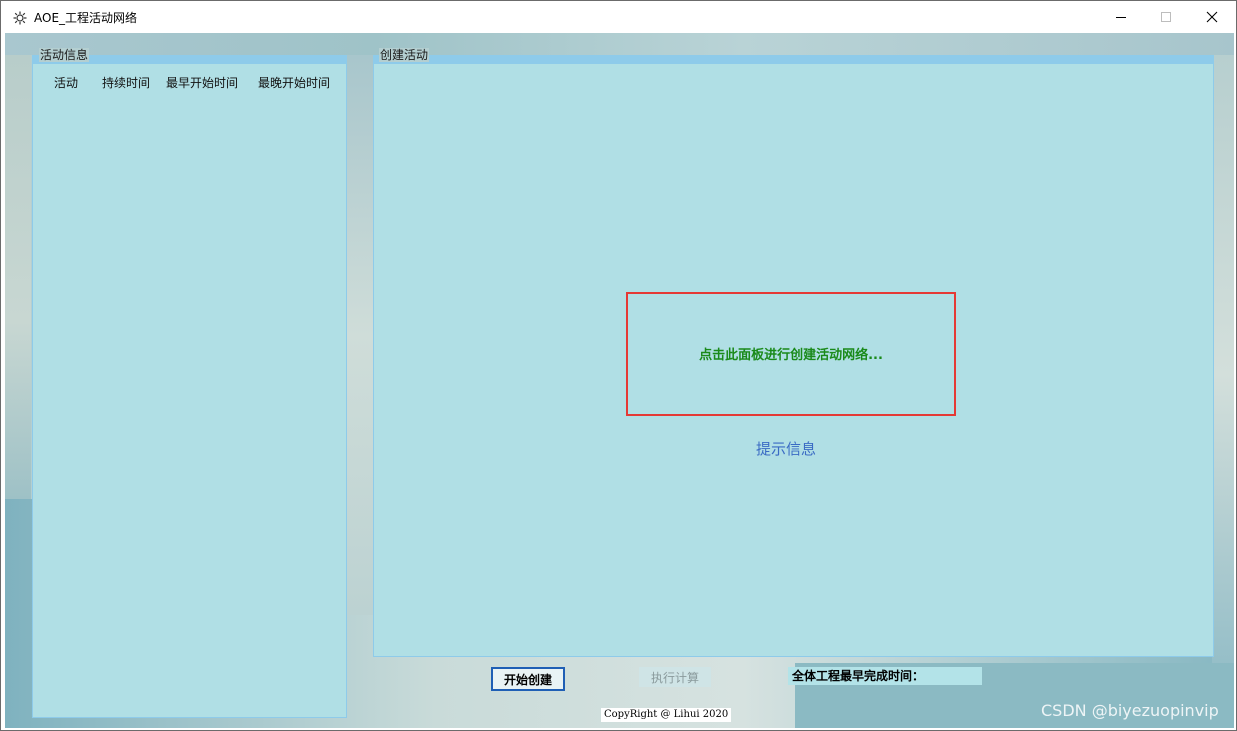 The height and width of the screenshot is (731, 1237). I want to click on close-button, so click(1212, 17).